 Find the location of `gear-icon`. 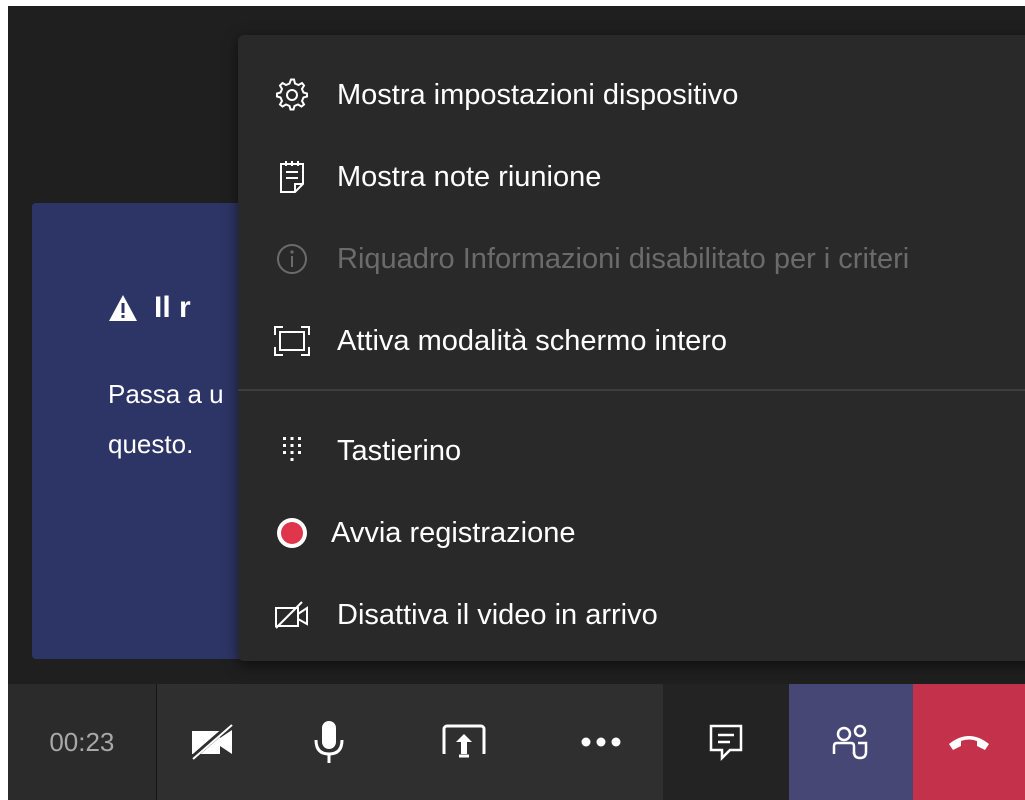

gear-icon is located at coordinates (292, 95).